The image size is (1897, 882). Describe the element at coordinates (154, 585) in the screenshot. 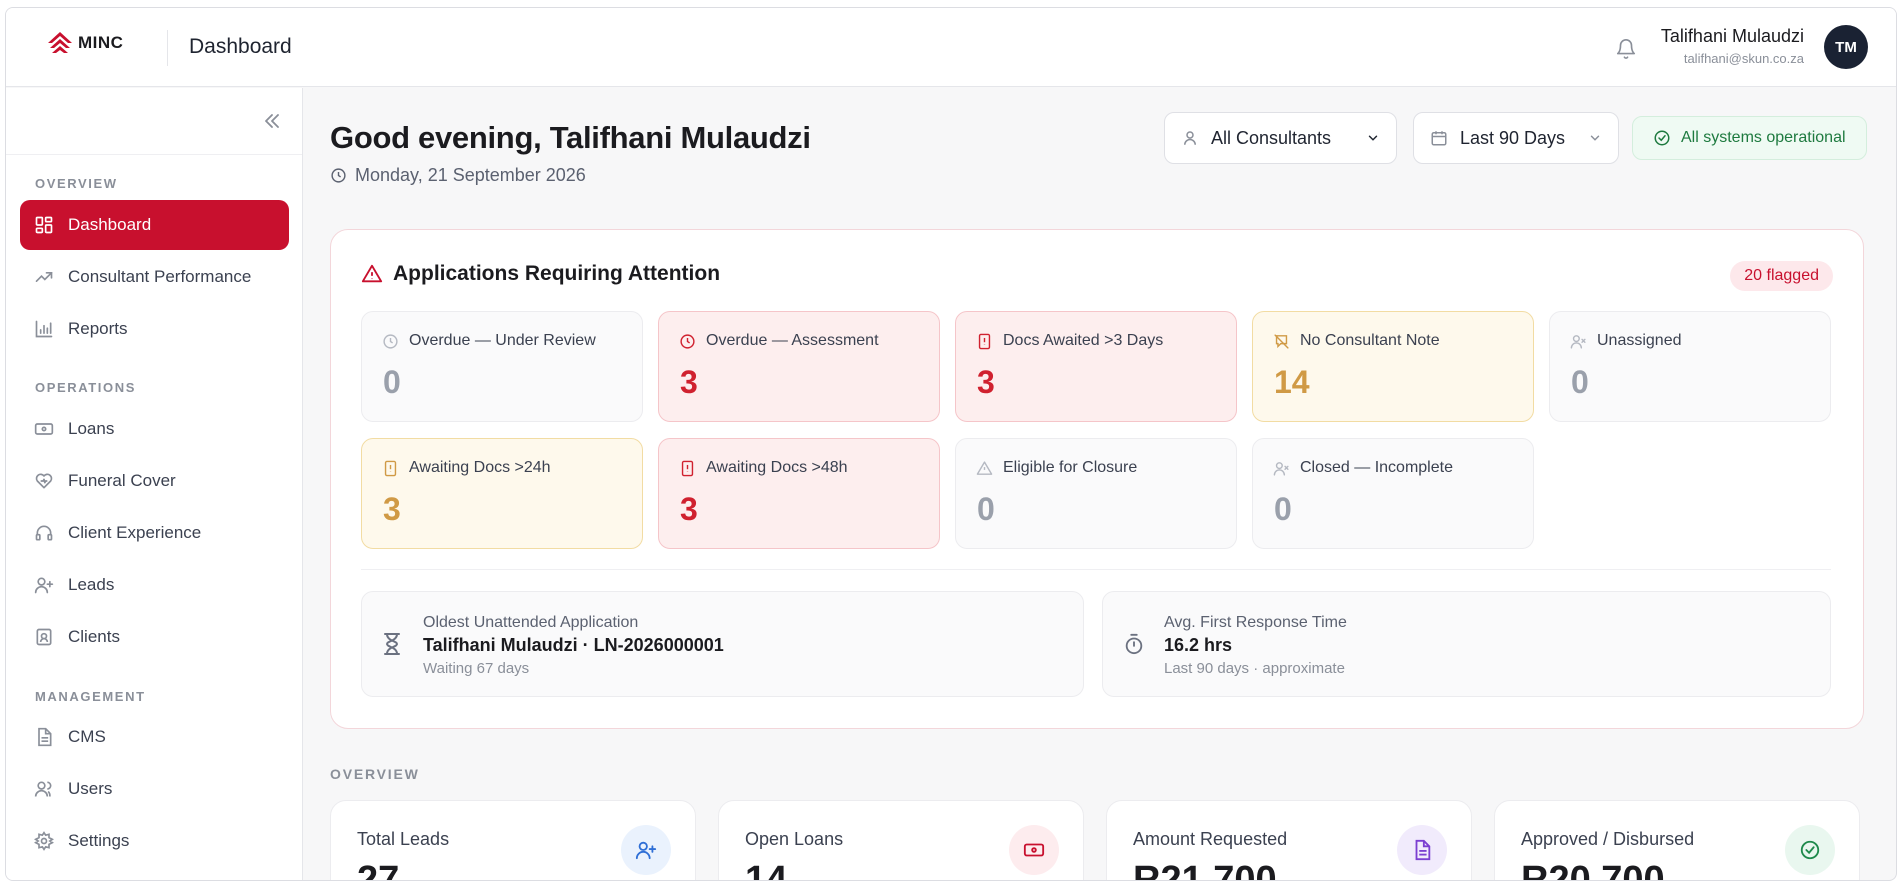

I see `sidebar-item-leads: Leads` at that location.